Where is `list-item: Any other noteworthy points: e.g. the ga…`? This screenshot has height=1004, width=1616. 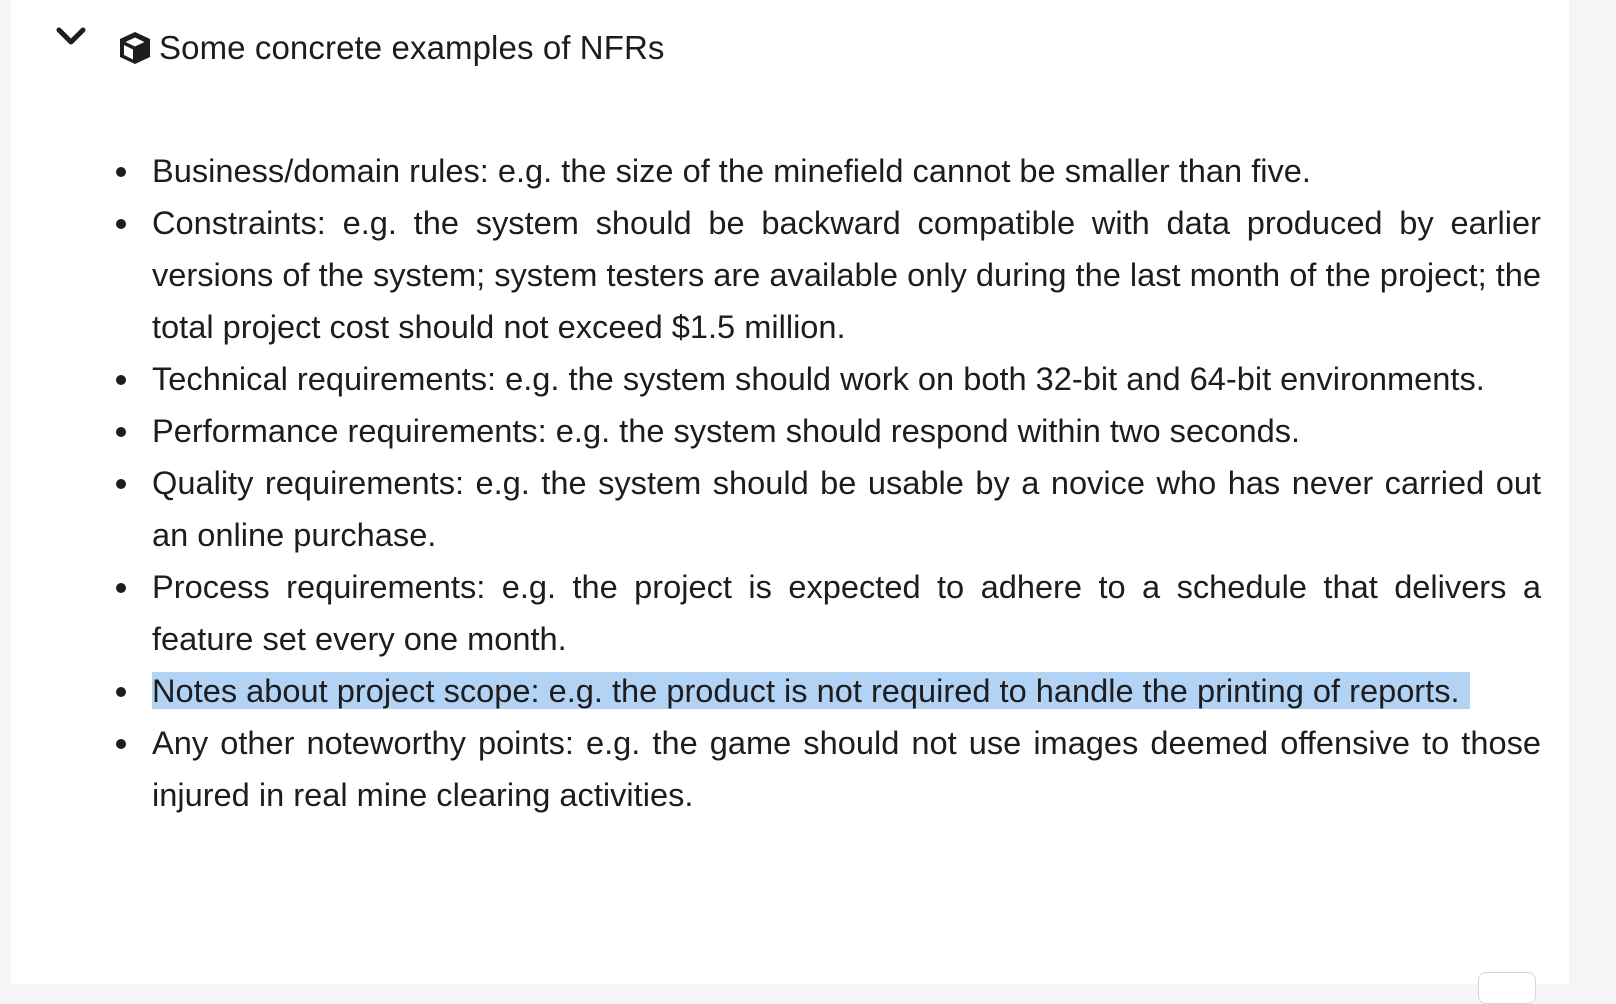
list-item: Any other noteworthy points: e.g. the ga… is located at coordinates (821, 769).